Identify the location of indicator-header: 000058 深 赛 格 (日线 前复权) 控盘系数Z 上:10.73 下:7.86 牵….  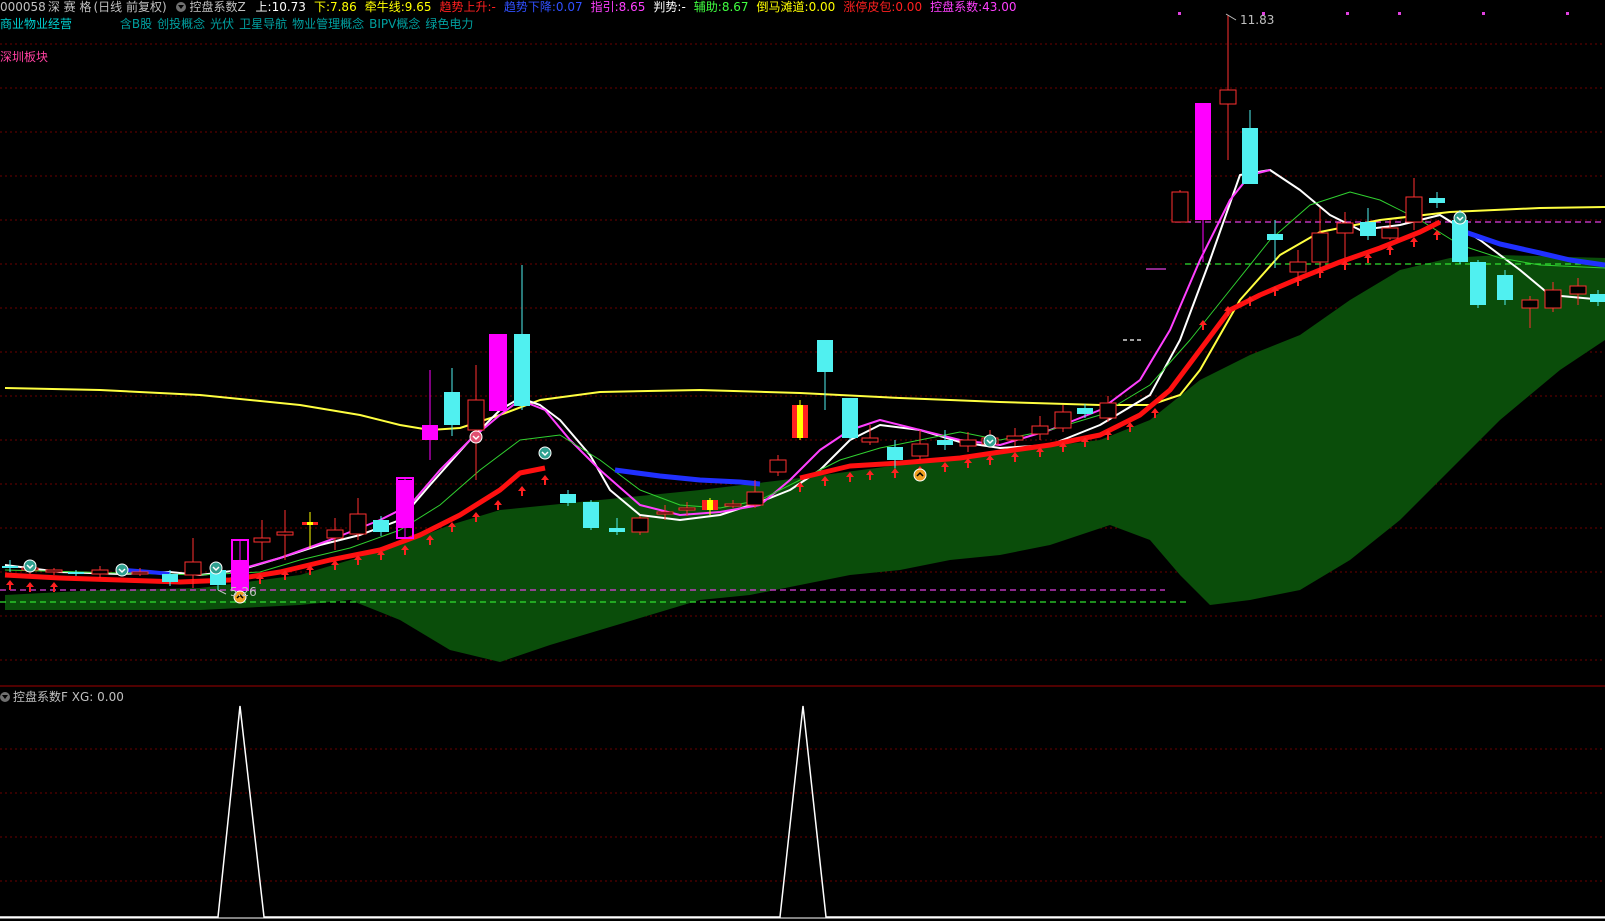
(512, 8).